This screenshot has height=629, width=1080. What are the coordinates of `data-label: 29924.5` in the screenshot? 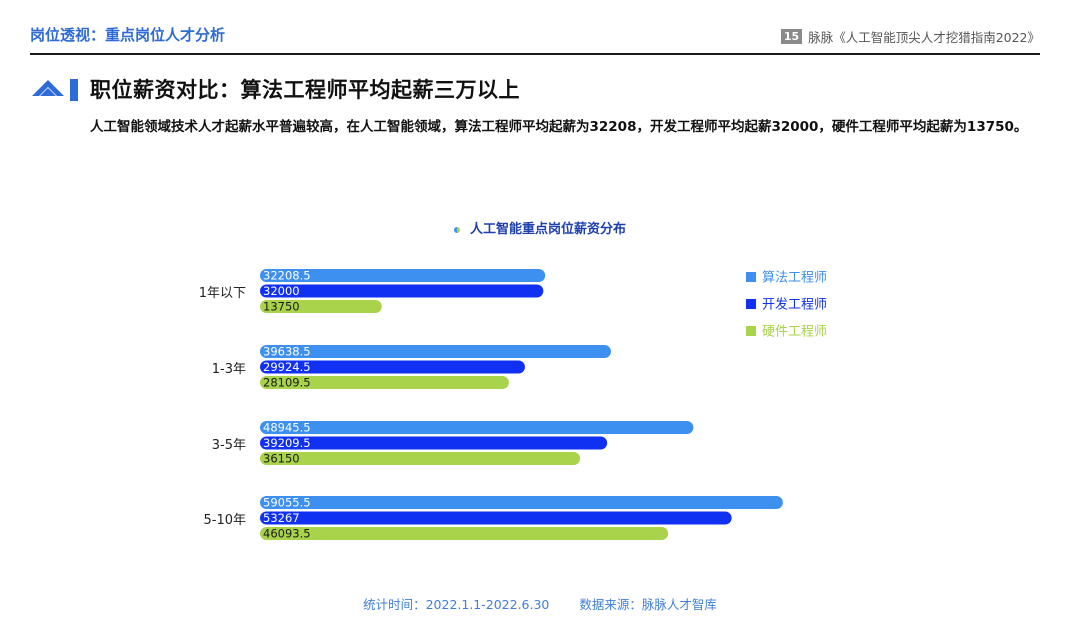 It's located at (287, 367).